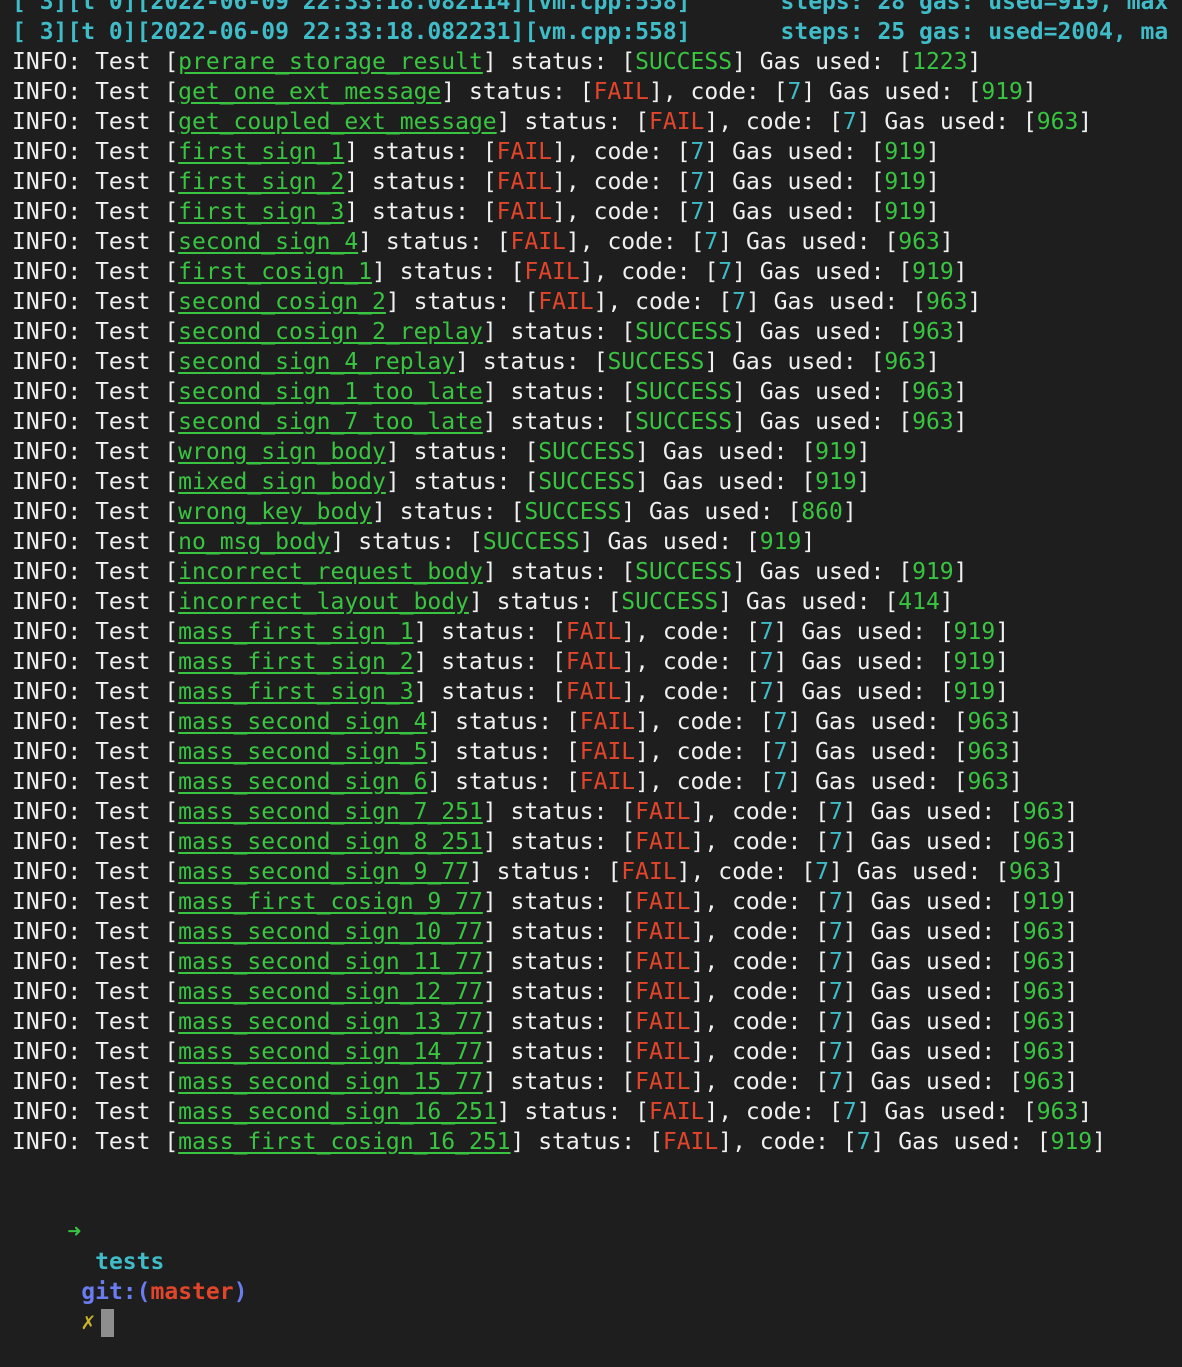 This screenshot has width=1182, height=1367. Describe the element at coordinates (108, 1322) in the screenshot. I see `cursor` at that location.